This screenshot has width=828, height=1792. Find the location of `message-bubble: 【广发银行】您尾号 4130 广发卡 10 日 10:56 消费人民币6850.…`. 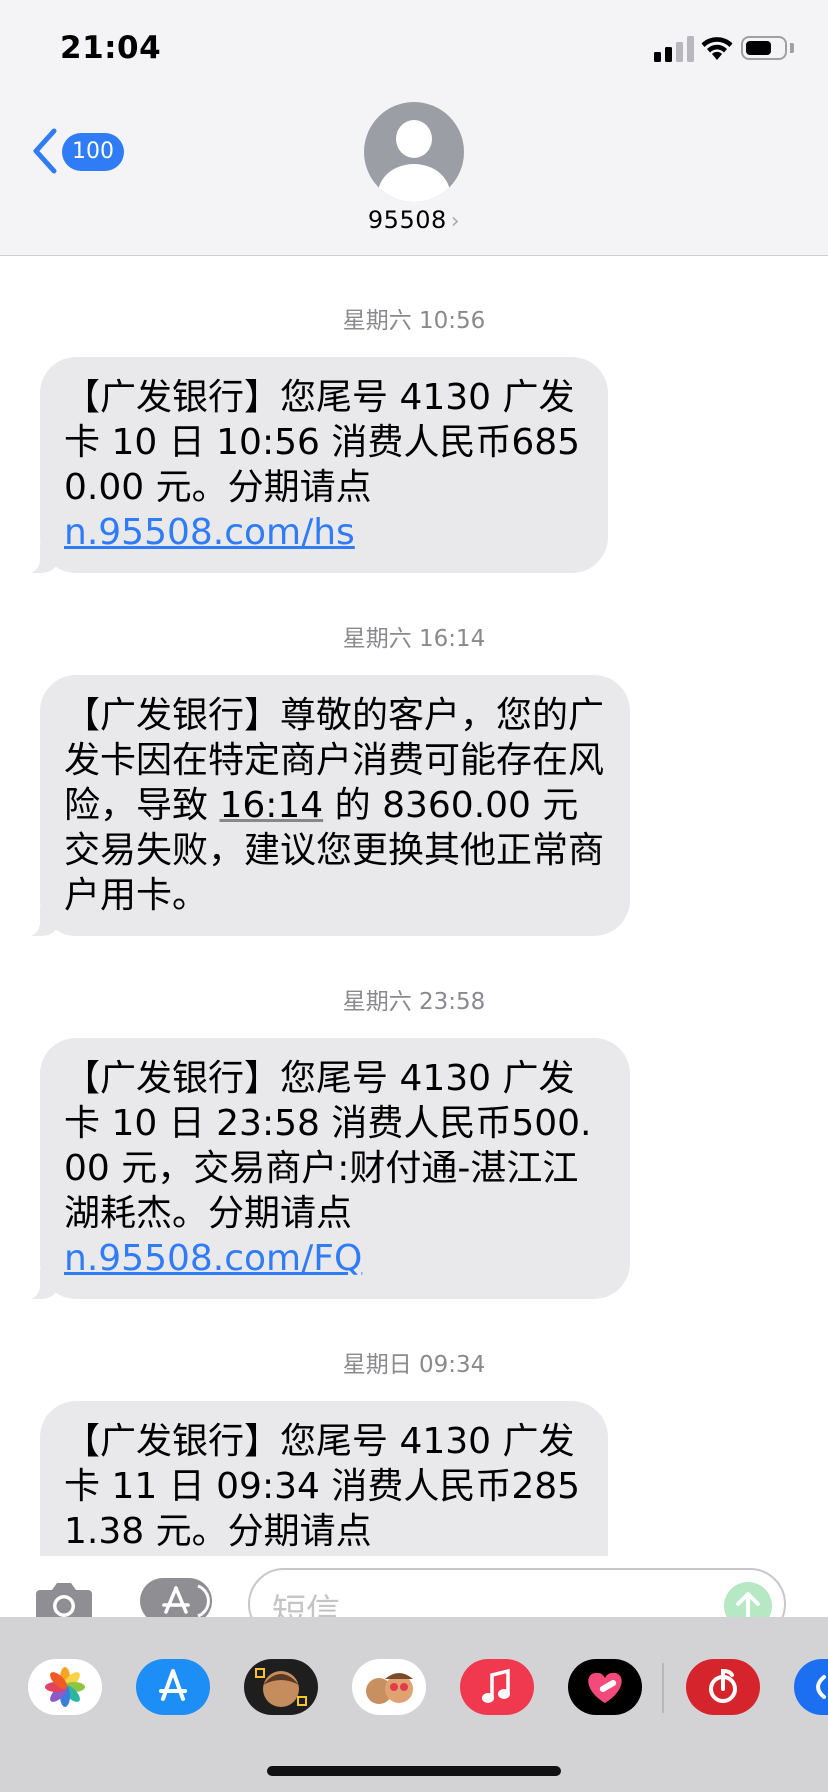

message-bubble: 【广发银行】您尾号 4130 广发卡 10 日 10:56 消费人民币6850.… is located at coordinates (313, 465).